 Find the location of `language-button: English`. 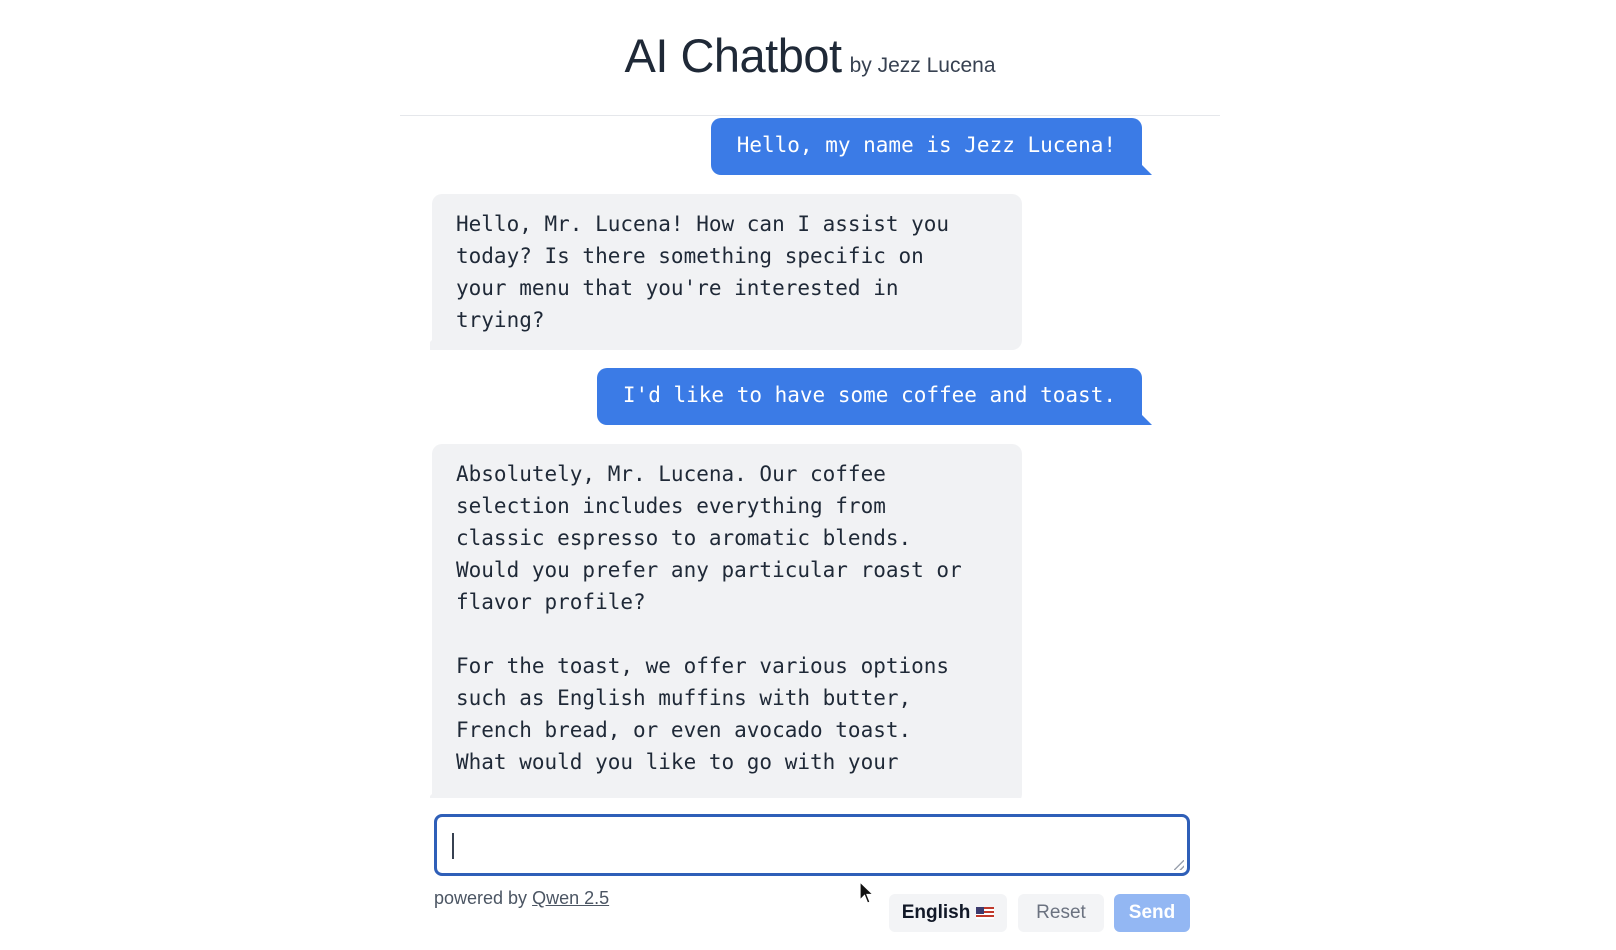

language-button: English is located at coordinates (948, 913).